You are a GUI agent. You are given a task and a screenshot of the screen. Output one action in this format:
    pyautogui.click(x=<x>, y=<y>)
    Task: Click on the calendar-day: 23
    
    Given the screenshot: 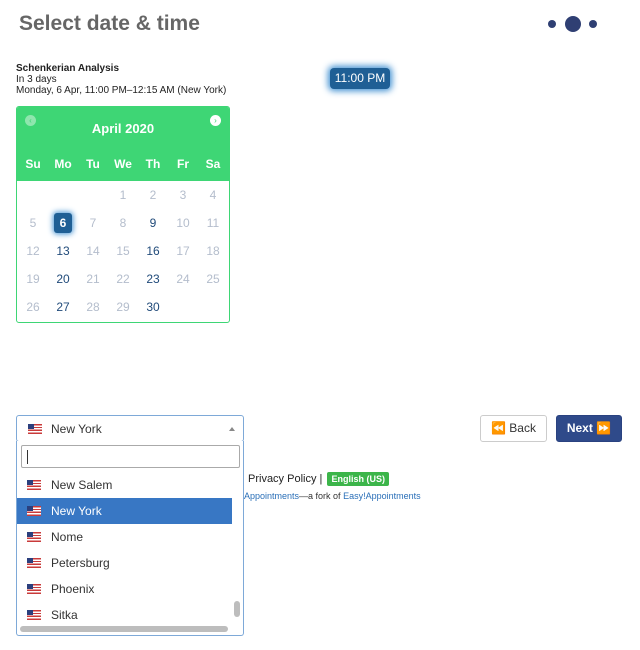 What is the action you would take?
    pyautogui.click(x=153, y=279)
    